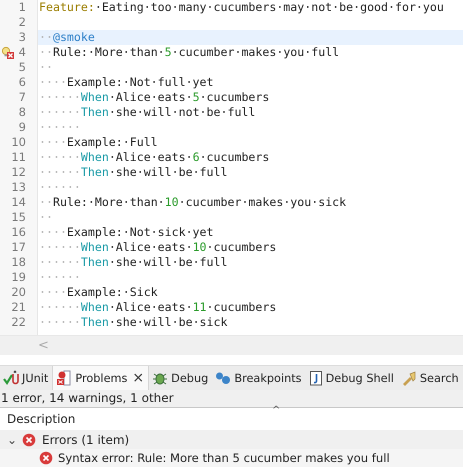 This screenshot has height=468, width=463. Describe the element at coordinates (126, 232) in the screenshot. I see `code-line: ····Example:·Not·sick·yet` at that location.